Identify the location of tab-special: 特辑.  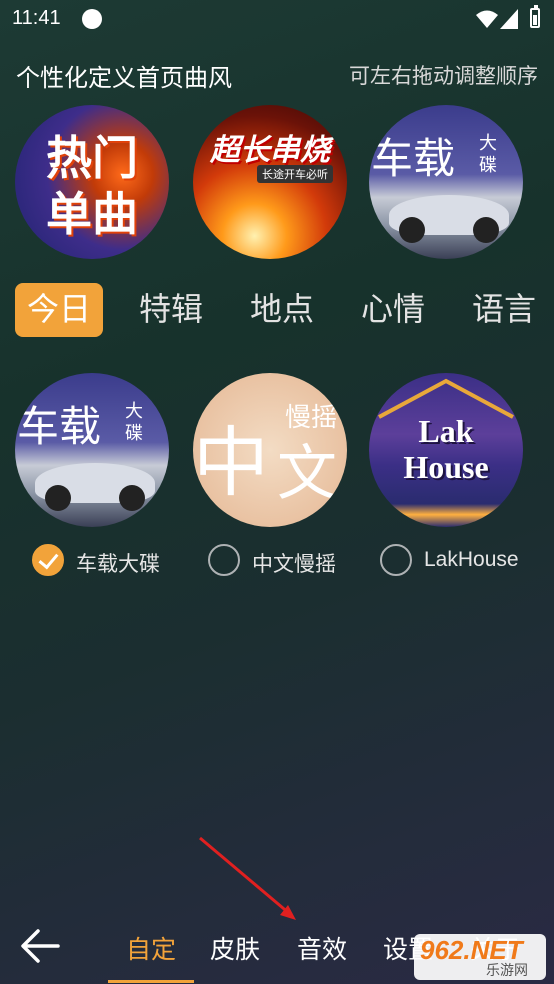
(171, 310).